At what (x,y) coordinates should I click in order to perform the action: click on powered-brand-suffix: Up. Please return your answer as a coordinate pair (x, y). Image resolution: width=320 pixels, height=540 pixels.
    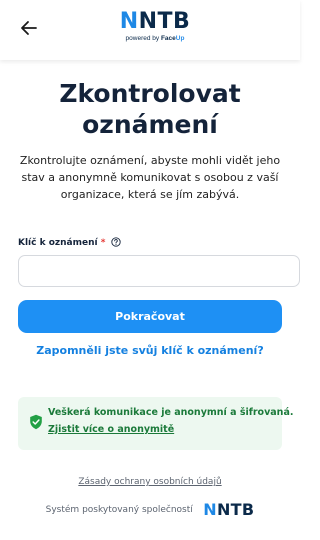
    Looking at the image, I should click on (180, 38).